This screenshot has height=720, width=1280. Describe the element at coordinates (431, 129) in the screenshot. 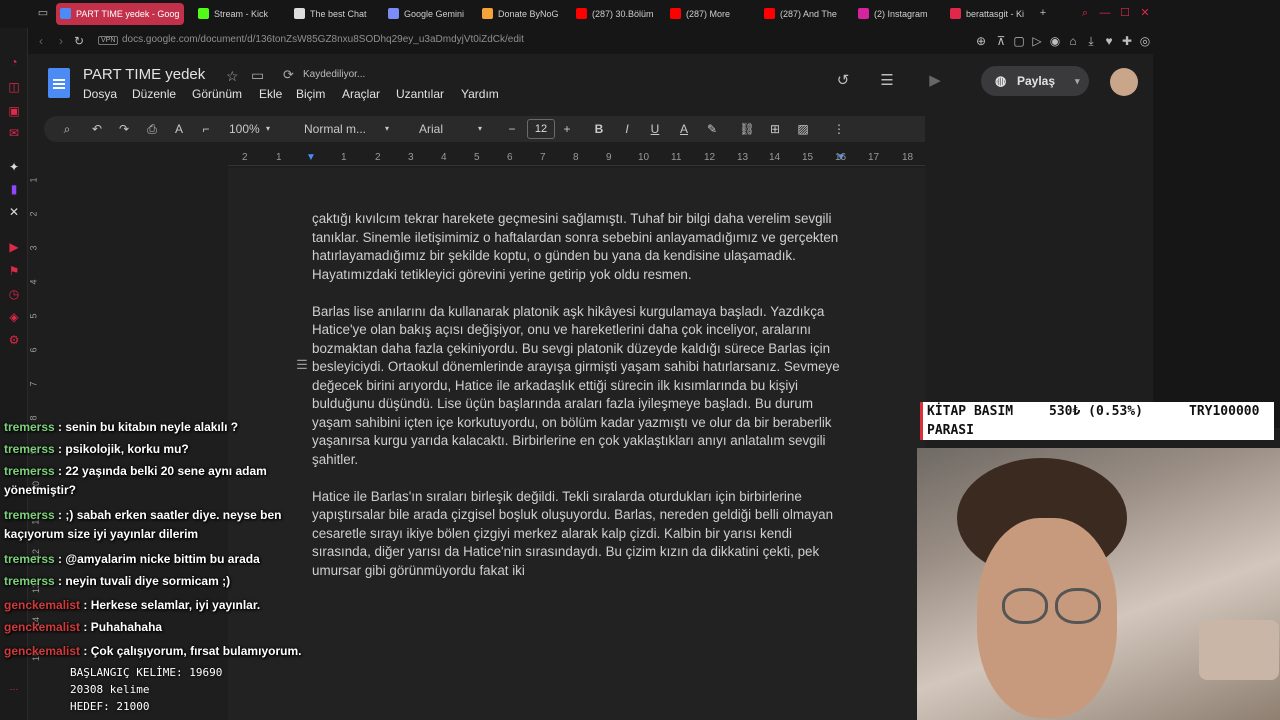

I see `font-select: Arial` at that location.